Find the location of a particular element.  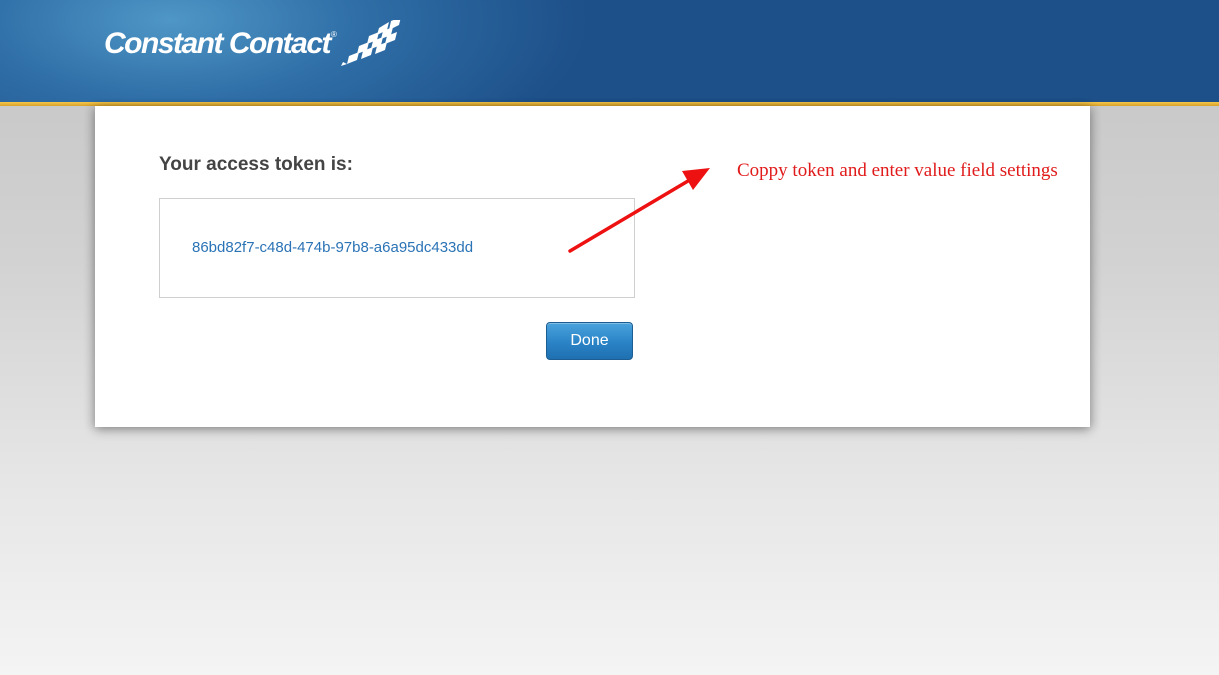

logo-registered-mark: ® is located at coordinates (334, 34).